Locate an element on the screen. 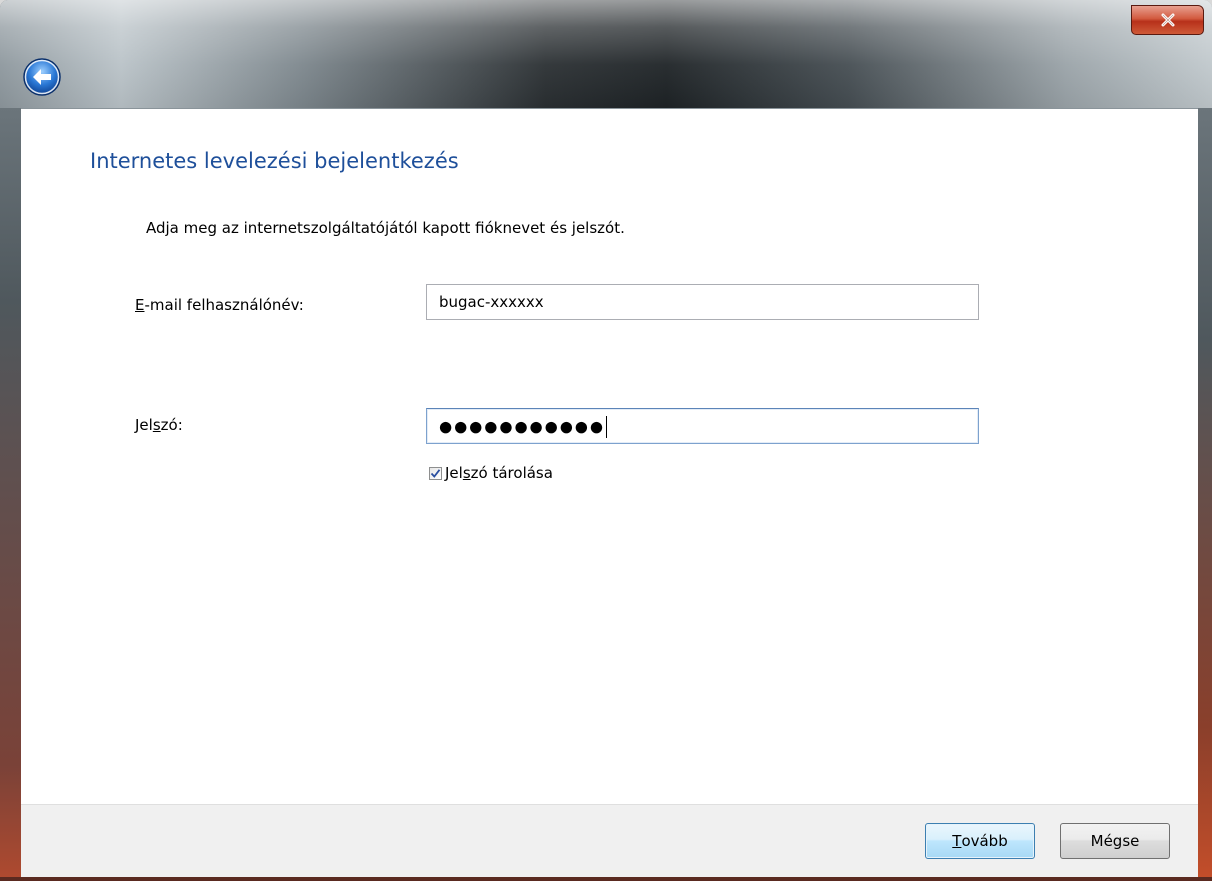  password-label-accel: s is located at coordinates (156, 425).